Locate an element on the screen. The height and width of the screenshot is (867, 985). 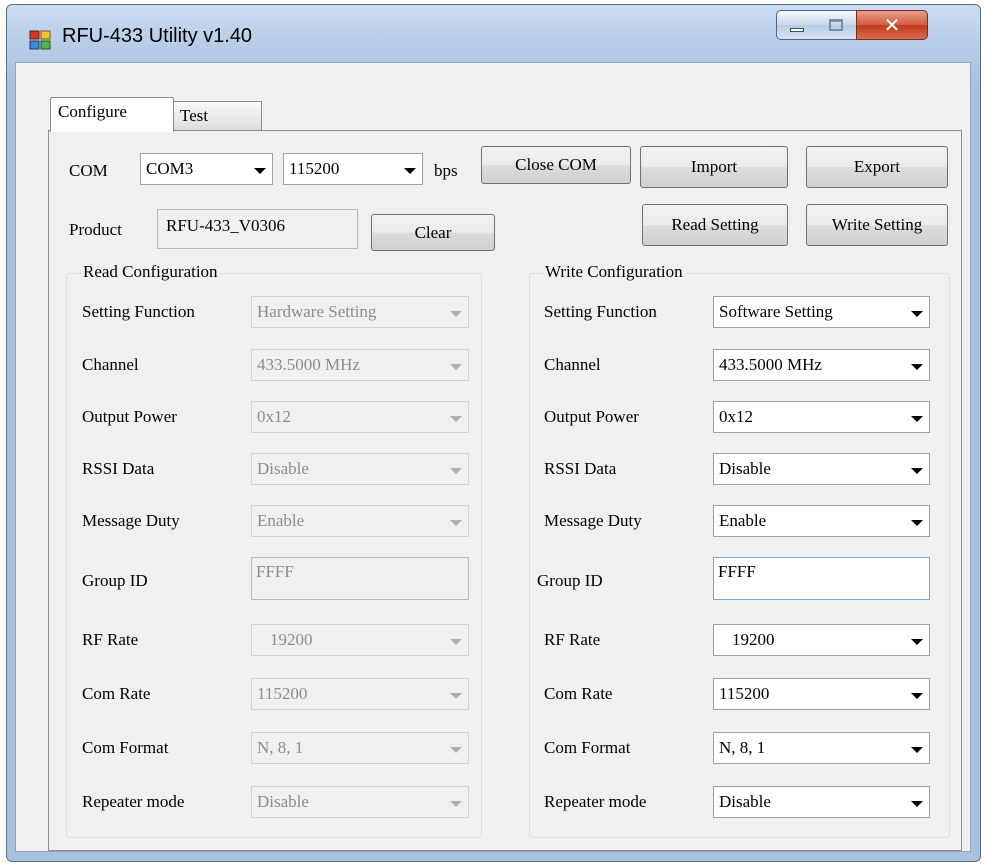
import-button: Import is located at coordinates (714, 167).